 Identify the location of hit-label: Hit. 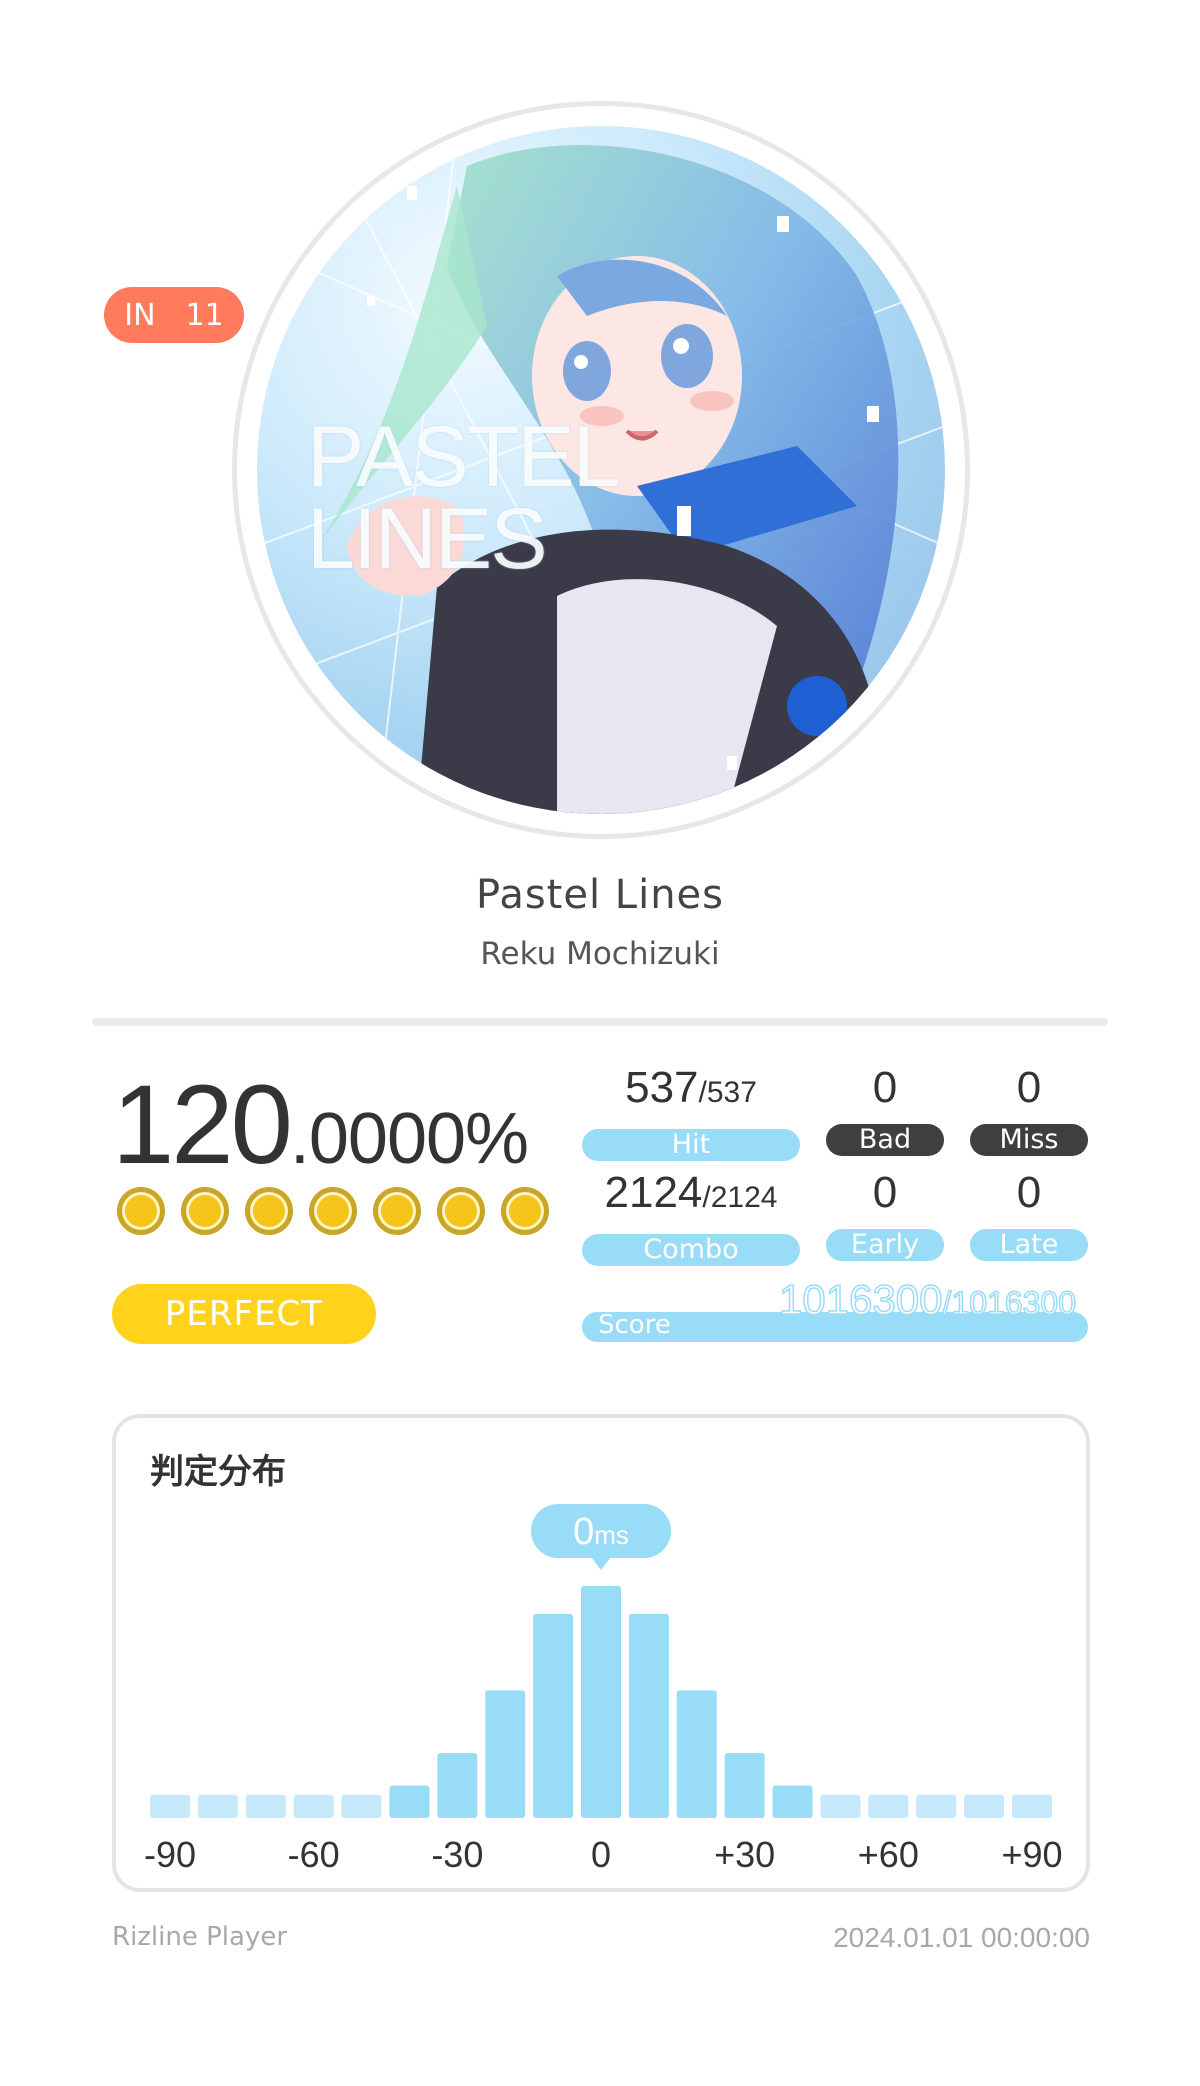
(691, 1145).